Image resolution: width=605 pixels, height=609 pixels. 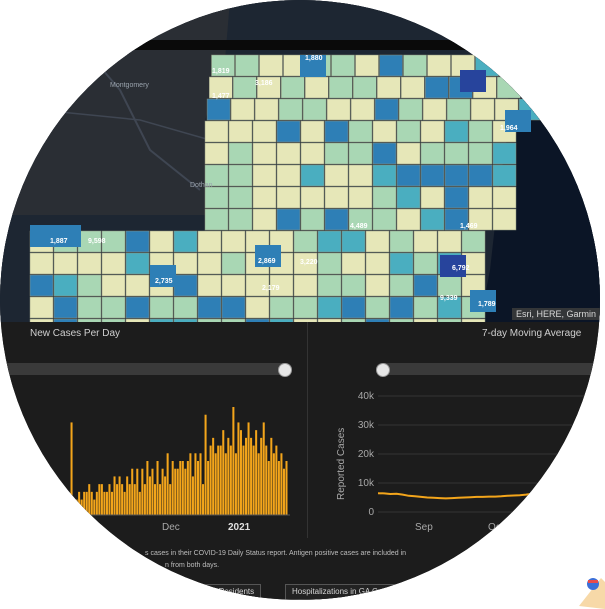 I want to click on county-case-label: 3,186, so click(x=264, y=83).